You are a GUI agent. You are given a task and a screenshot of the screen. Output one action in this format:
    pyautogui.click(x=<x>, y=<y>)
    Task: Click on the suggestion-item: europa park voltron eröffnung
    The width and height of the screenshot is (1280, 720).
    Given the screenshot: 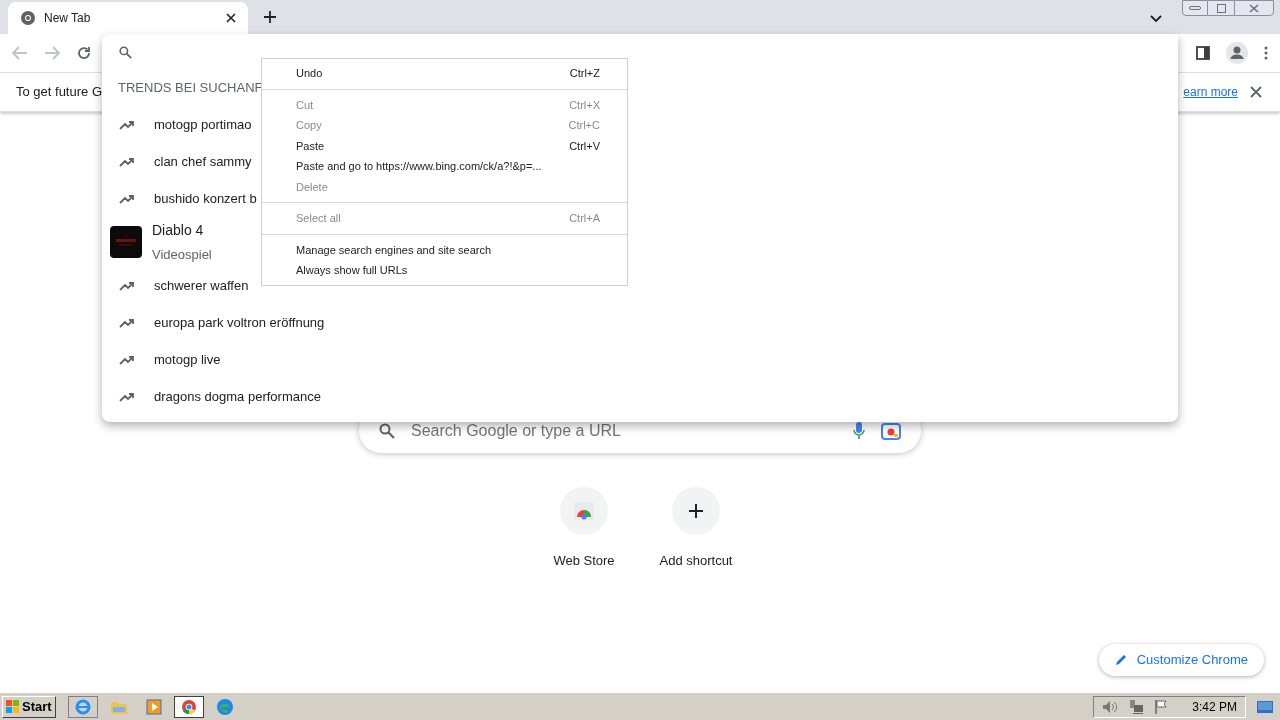 What is the action you would take?
    pyautogui.click(x=213, y=322)
    